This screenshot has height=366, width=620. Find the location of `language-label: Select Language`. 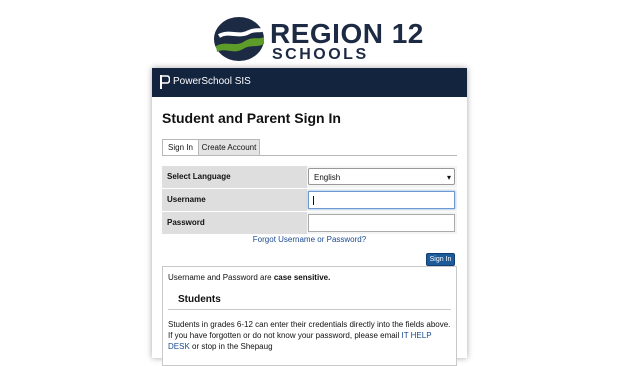

language-label: Select Language is located at coordinates (234, 177).